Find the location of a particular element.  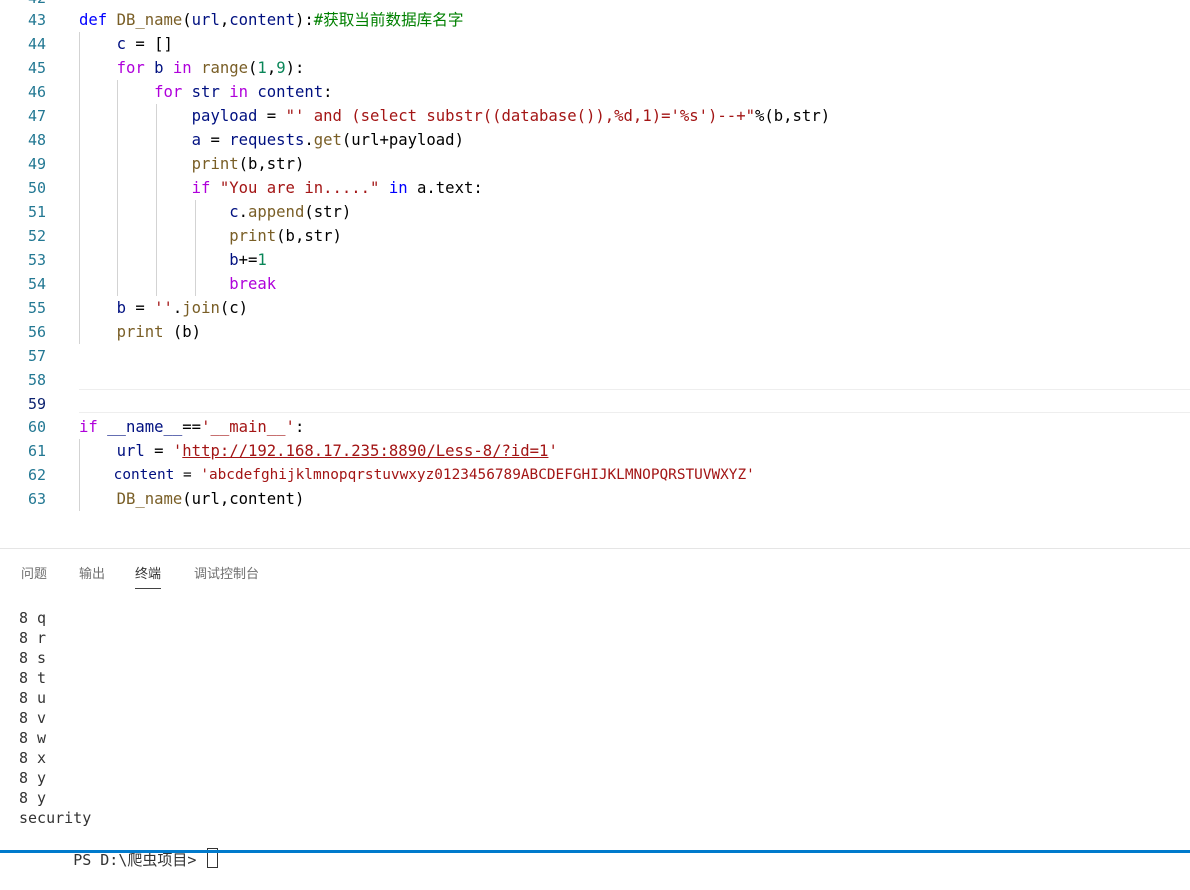

code-line: 54 break is located at coordinates (595, 284).